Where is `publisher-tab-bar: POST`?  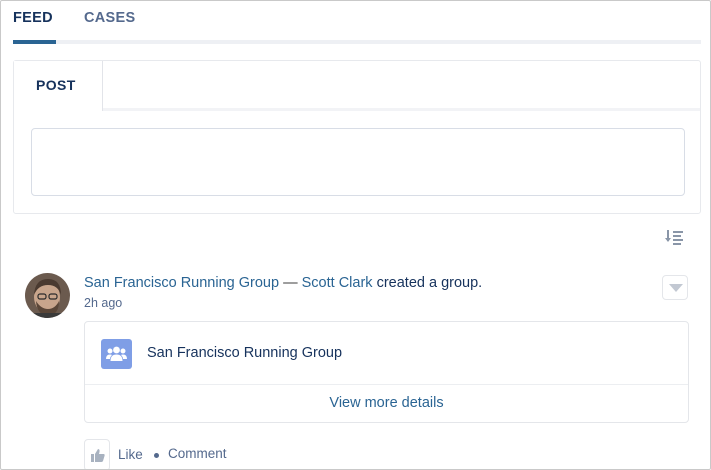
publisher-tab-bar: POST is located at coordinates (357, 86).